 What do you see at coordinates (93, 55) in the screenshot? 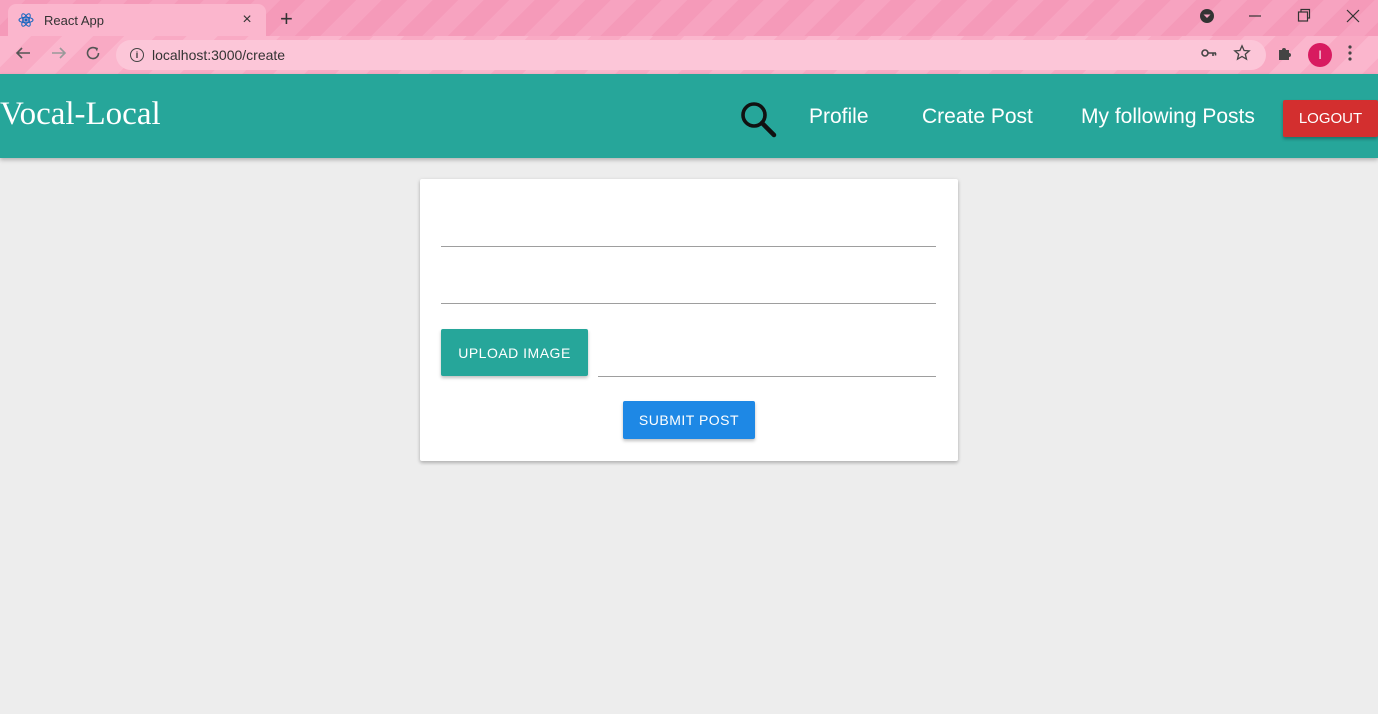
I see `reload-icon` at bounding box center [93, 55].